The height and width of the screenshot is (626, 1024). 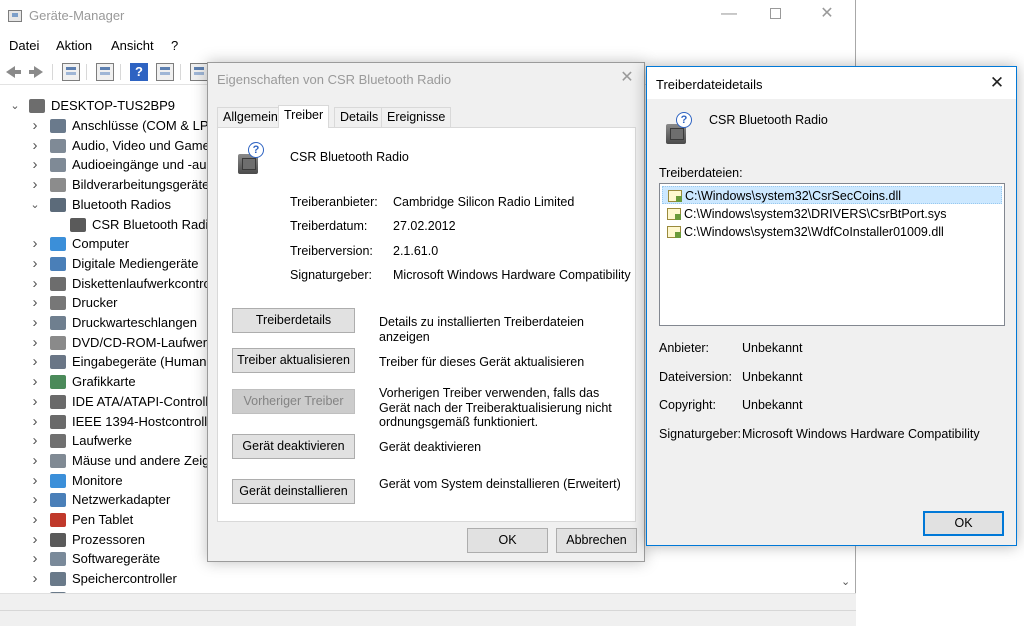 What do you see at coordinates (845, 581) in the screenshot?
I see `scroll-down-arrow-icon: ⌄` at bounding box center [845, 581].